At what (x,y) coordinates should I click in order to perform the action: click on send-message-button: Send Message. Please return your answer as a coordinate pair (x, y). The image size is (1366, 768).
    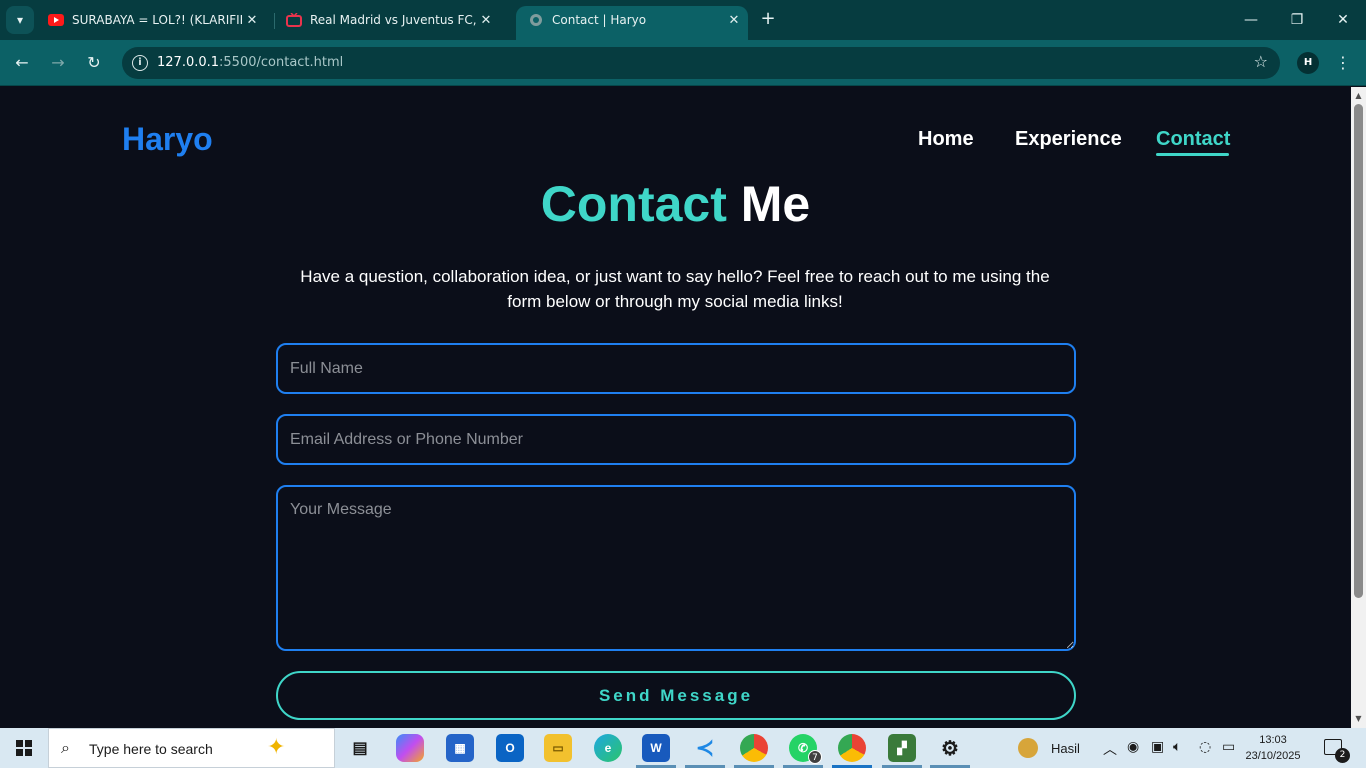
    Looking at the image, I should click on (676, 695).